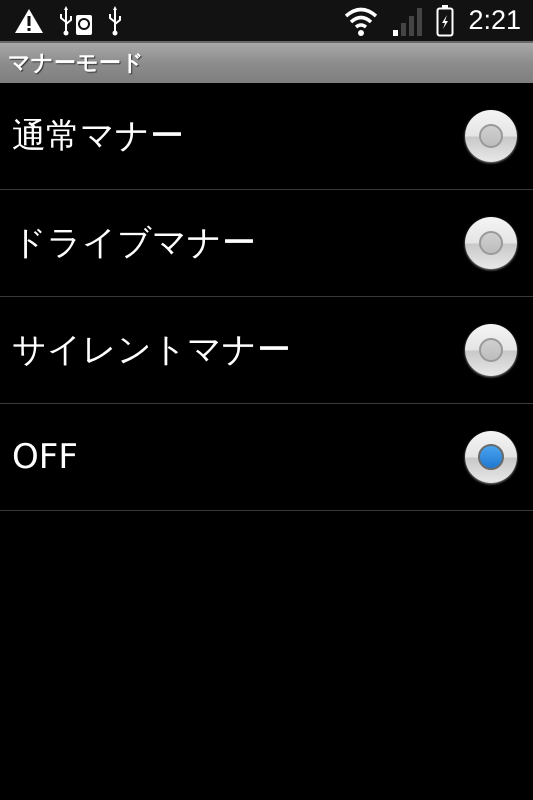  What do you see at coordinates (134, 243) in the screenshot?
I see `option-label: ドライブマナー` at bounding box center [134, 243].